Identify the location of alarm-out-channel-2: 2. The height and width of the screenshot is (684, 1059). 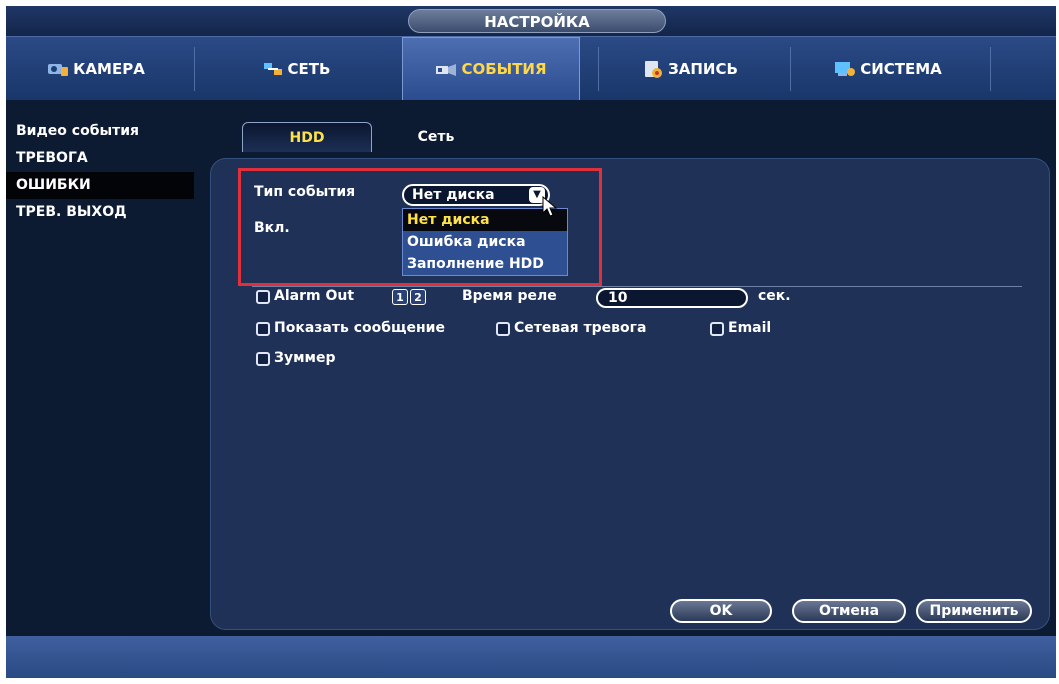
(418, 297).